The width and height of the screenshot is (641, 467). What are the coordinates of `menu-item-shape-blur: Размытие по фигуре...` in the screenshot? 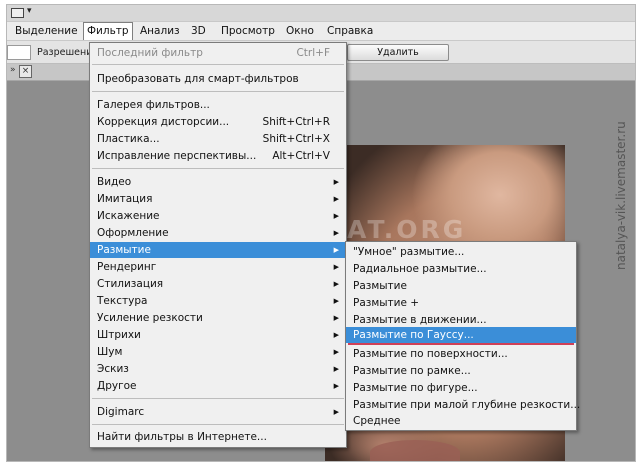 It's located at (461, 388).